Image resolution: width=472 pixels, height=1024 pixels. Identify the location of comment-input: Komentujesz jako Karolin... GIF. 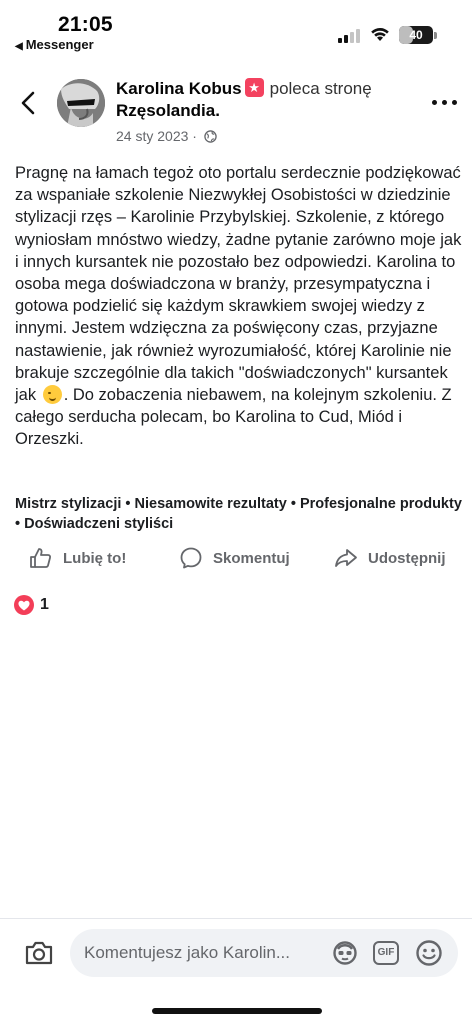
(264, 953).